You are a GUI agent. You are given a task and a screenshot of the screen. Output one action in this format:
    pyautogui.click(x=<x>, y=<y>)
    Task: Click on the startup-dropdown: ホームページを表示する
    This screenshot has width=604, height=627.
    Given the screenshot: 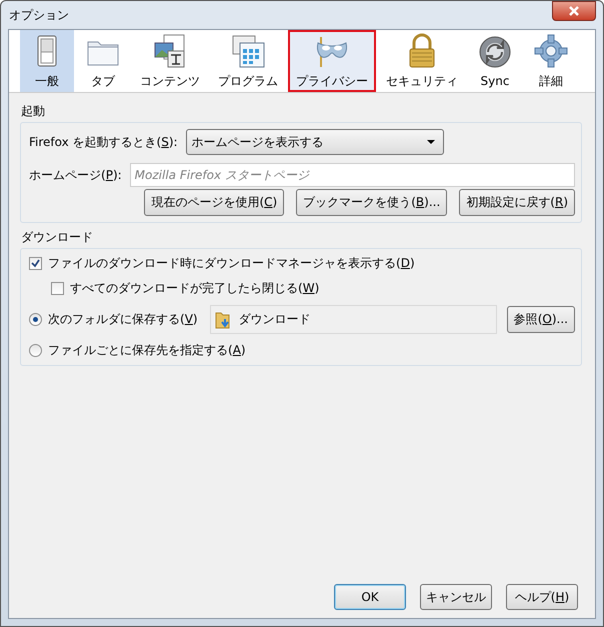 What is the action you would take?
    pyautogui.click(x=315, y=142)
    